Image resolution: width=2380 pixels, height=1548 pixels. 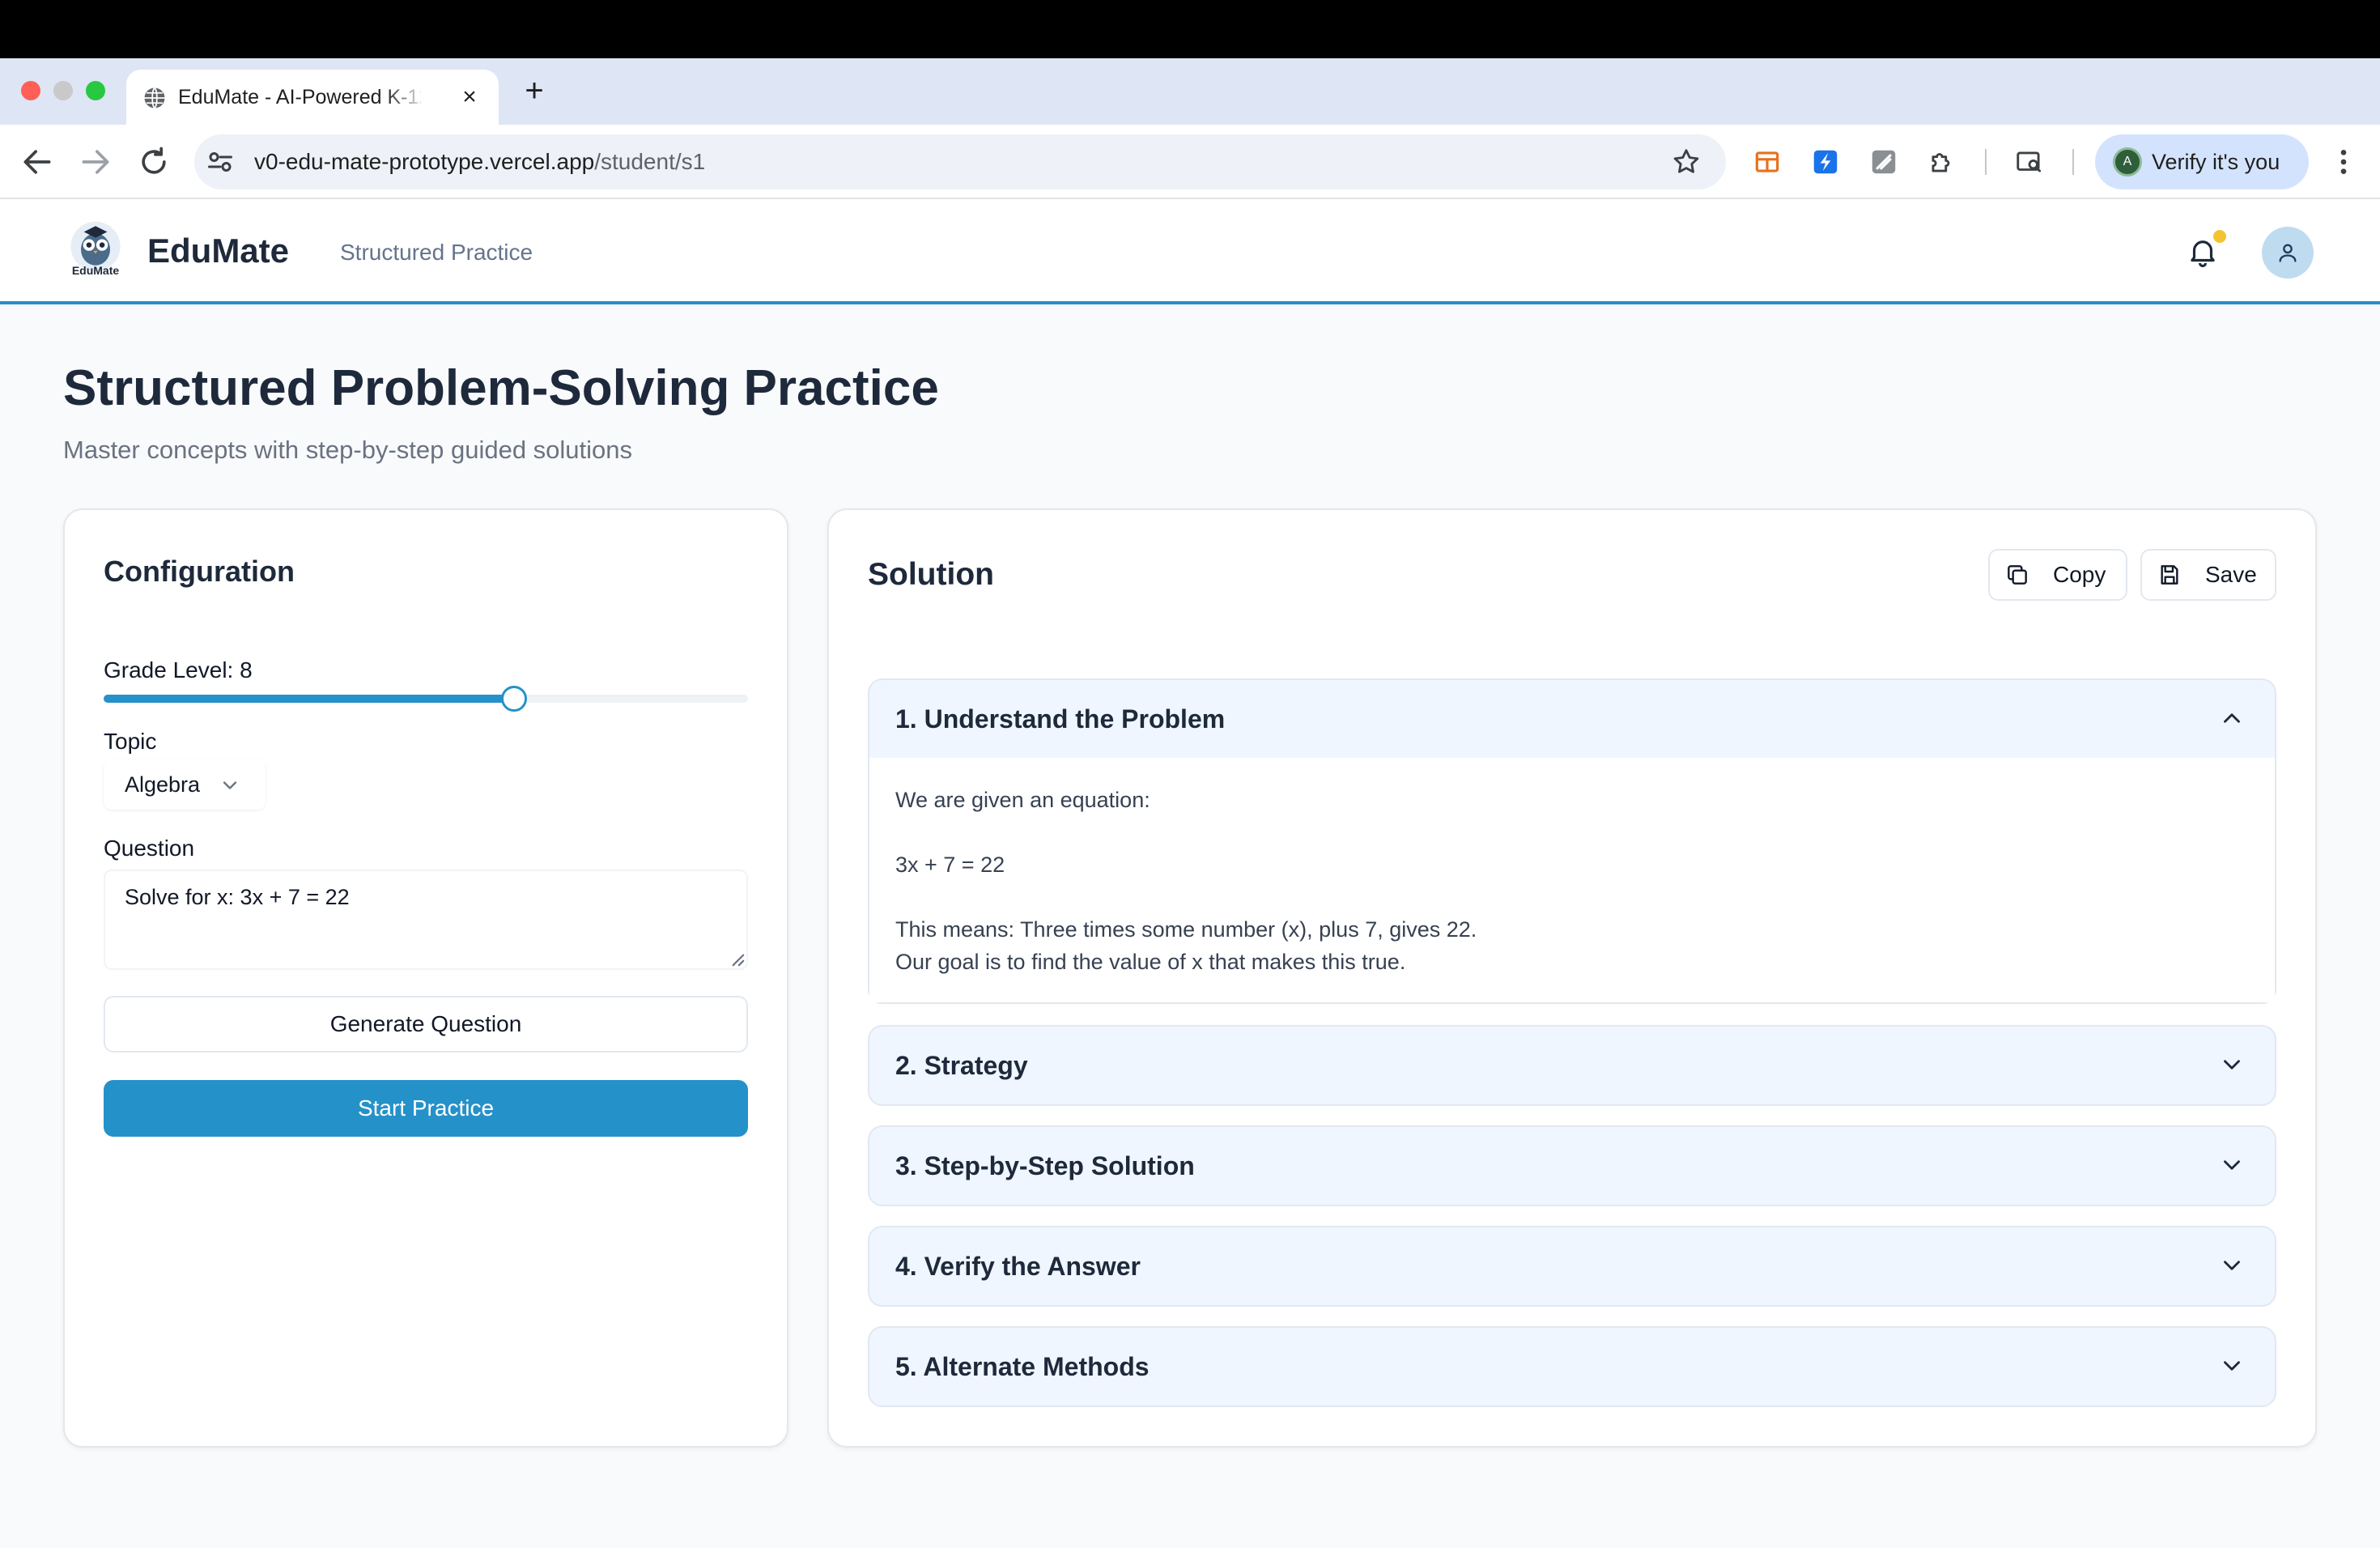 What do you see at coordinates (155, 98) in the screenshot?
I see `globe-icon` at bounding box center [155, 98].